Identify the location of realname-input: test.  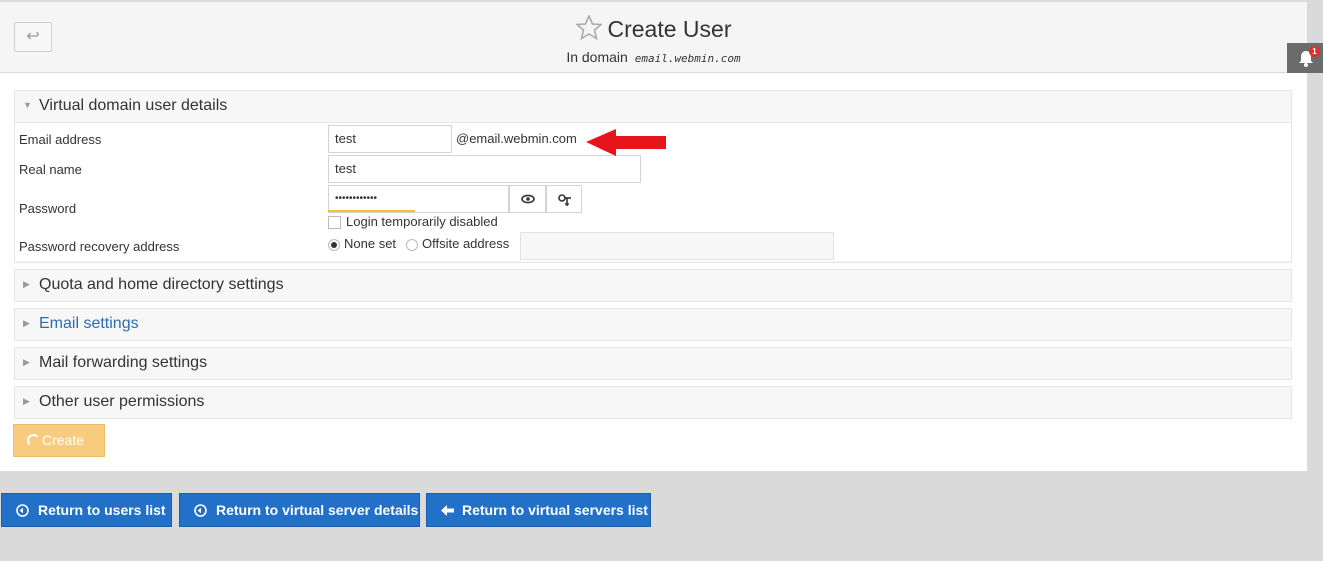
(484, 169).